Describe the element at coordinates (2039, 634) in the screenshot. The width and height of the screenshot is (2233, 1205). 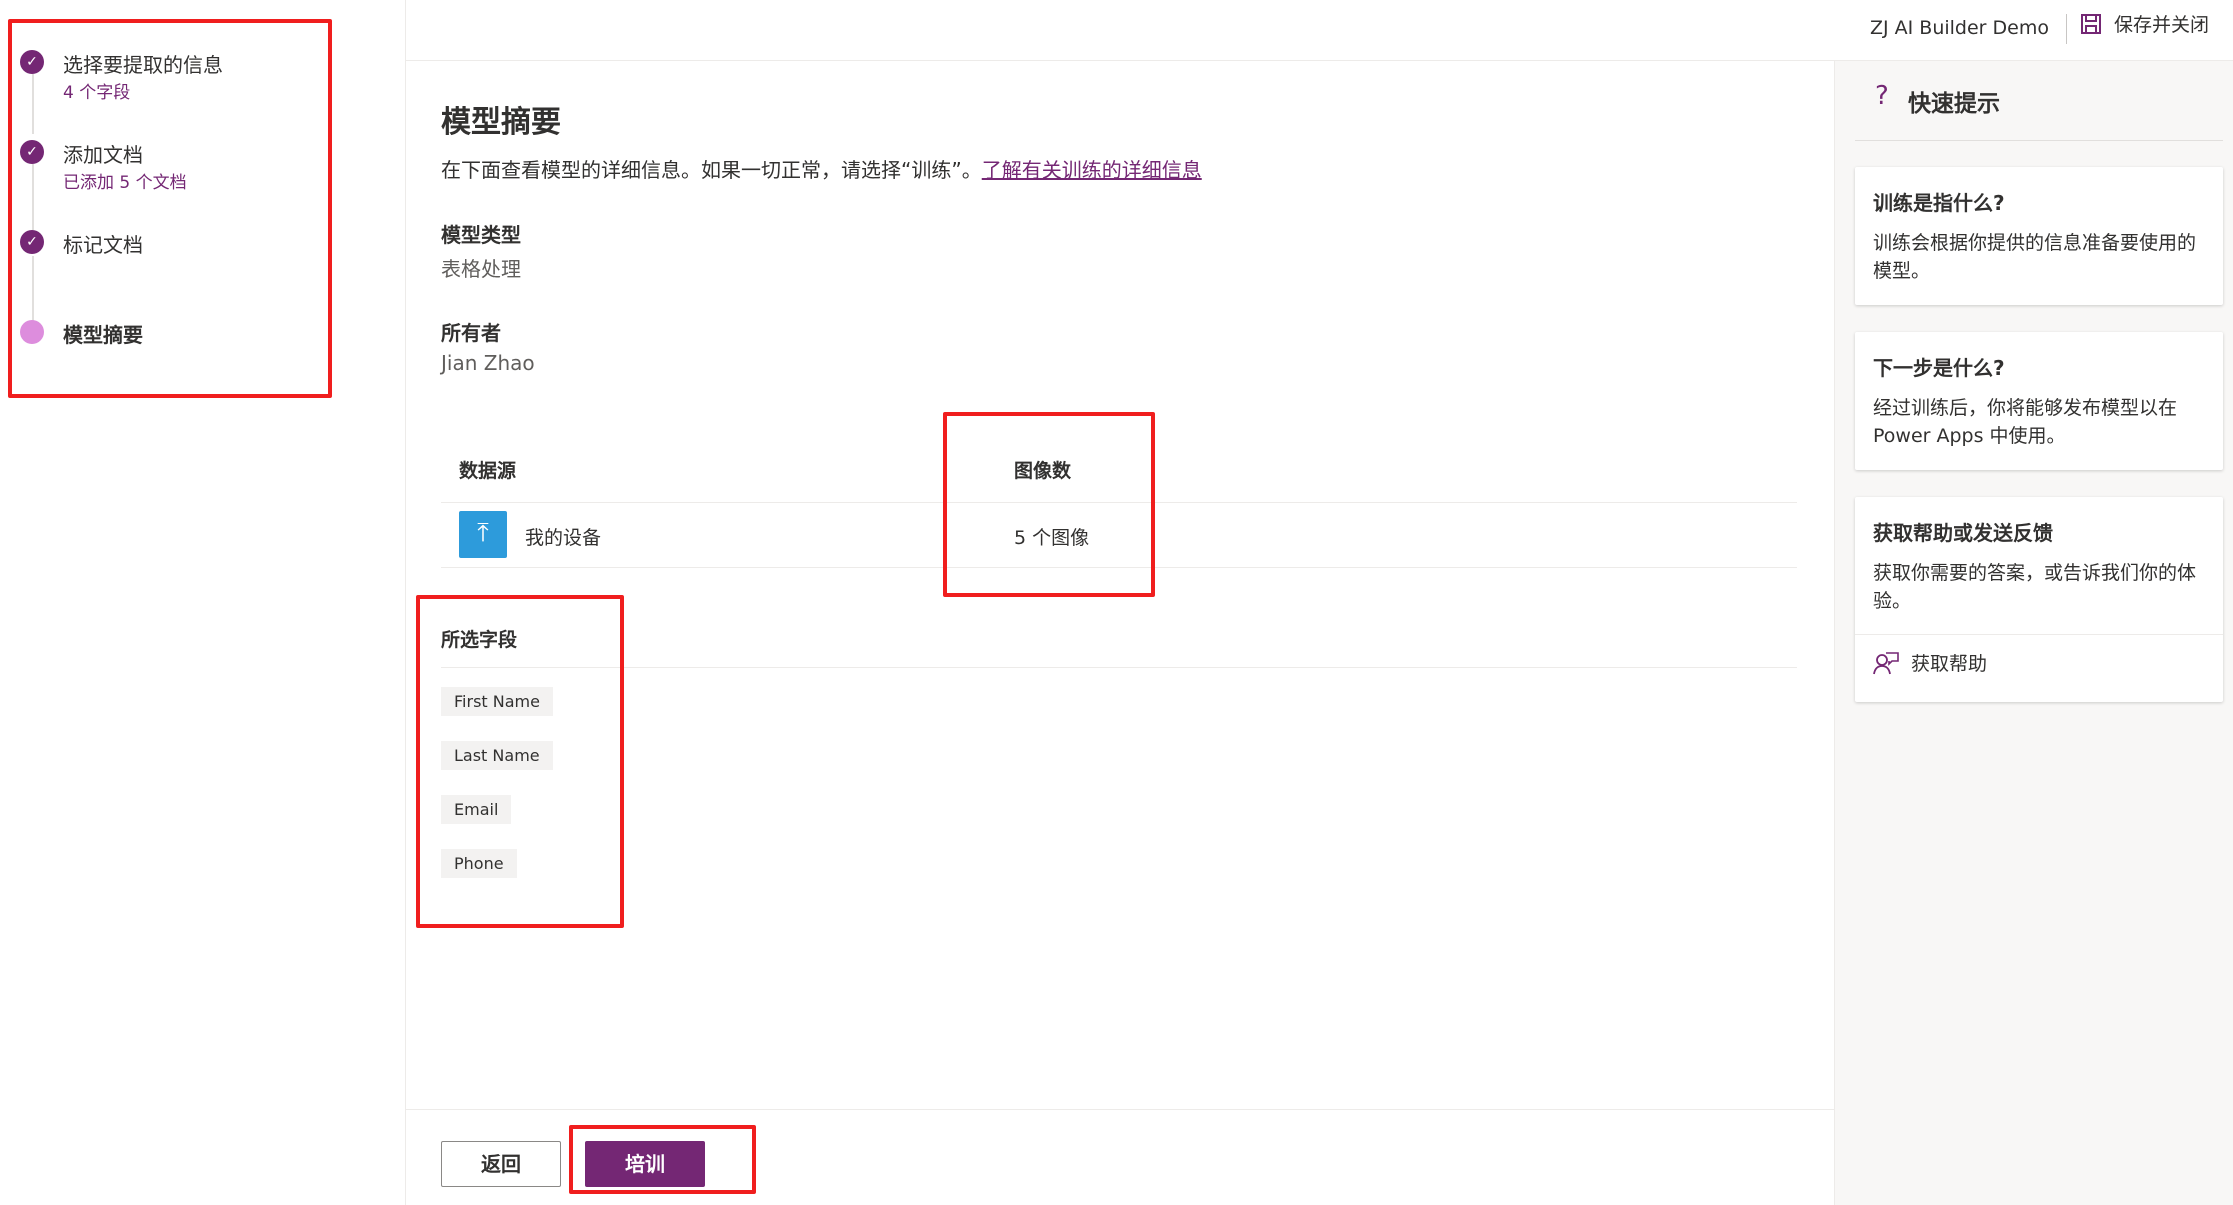
I see `card-divider` at that location.